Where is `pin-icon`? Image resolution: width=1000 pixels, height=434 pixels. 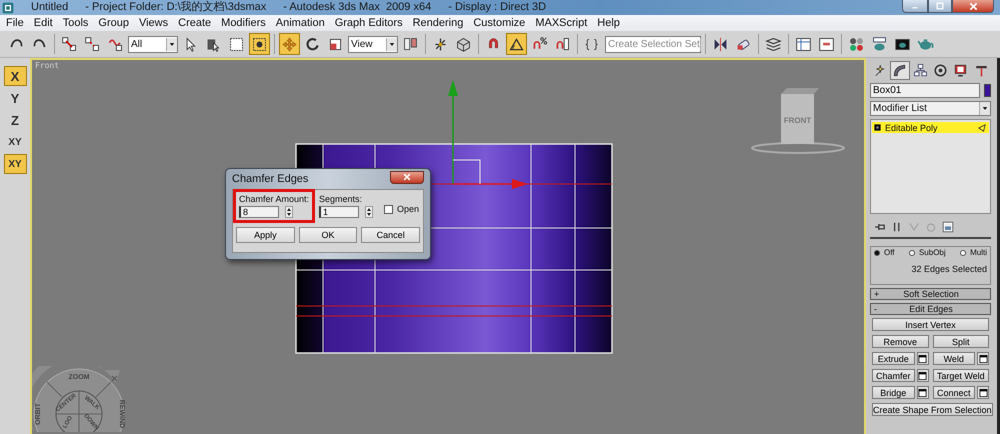
pin-icon is located at coordinates (880, 227).